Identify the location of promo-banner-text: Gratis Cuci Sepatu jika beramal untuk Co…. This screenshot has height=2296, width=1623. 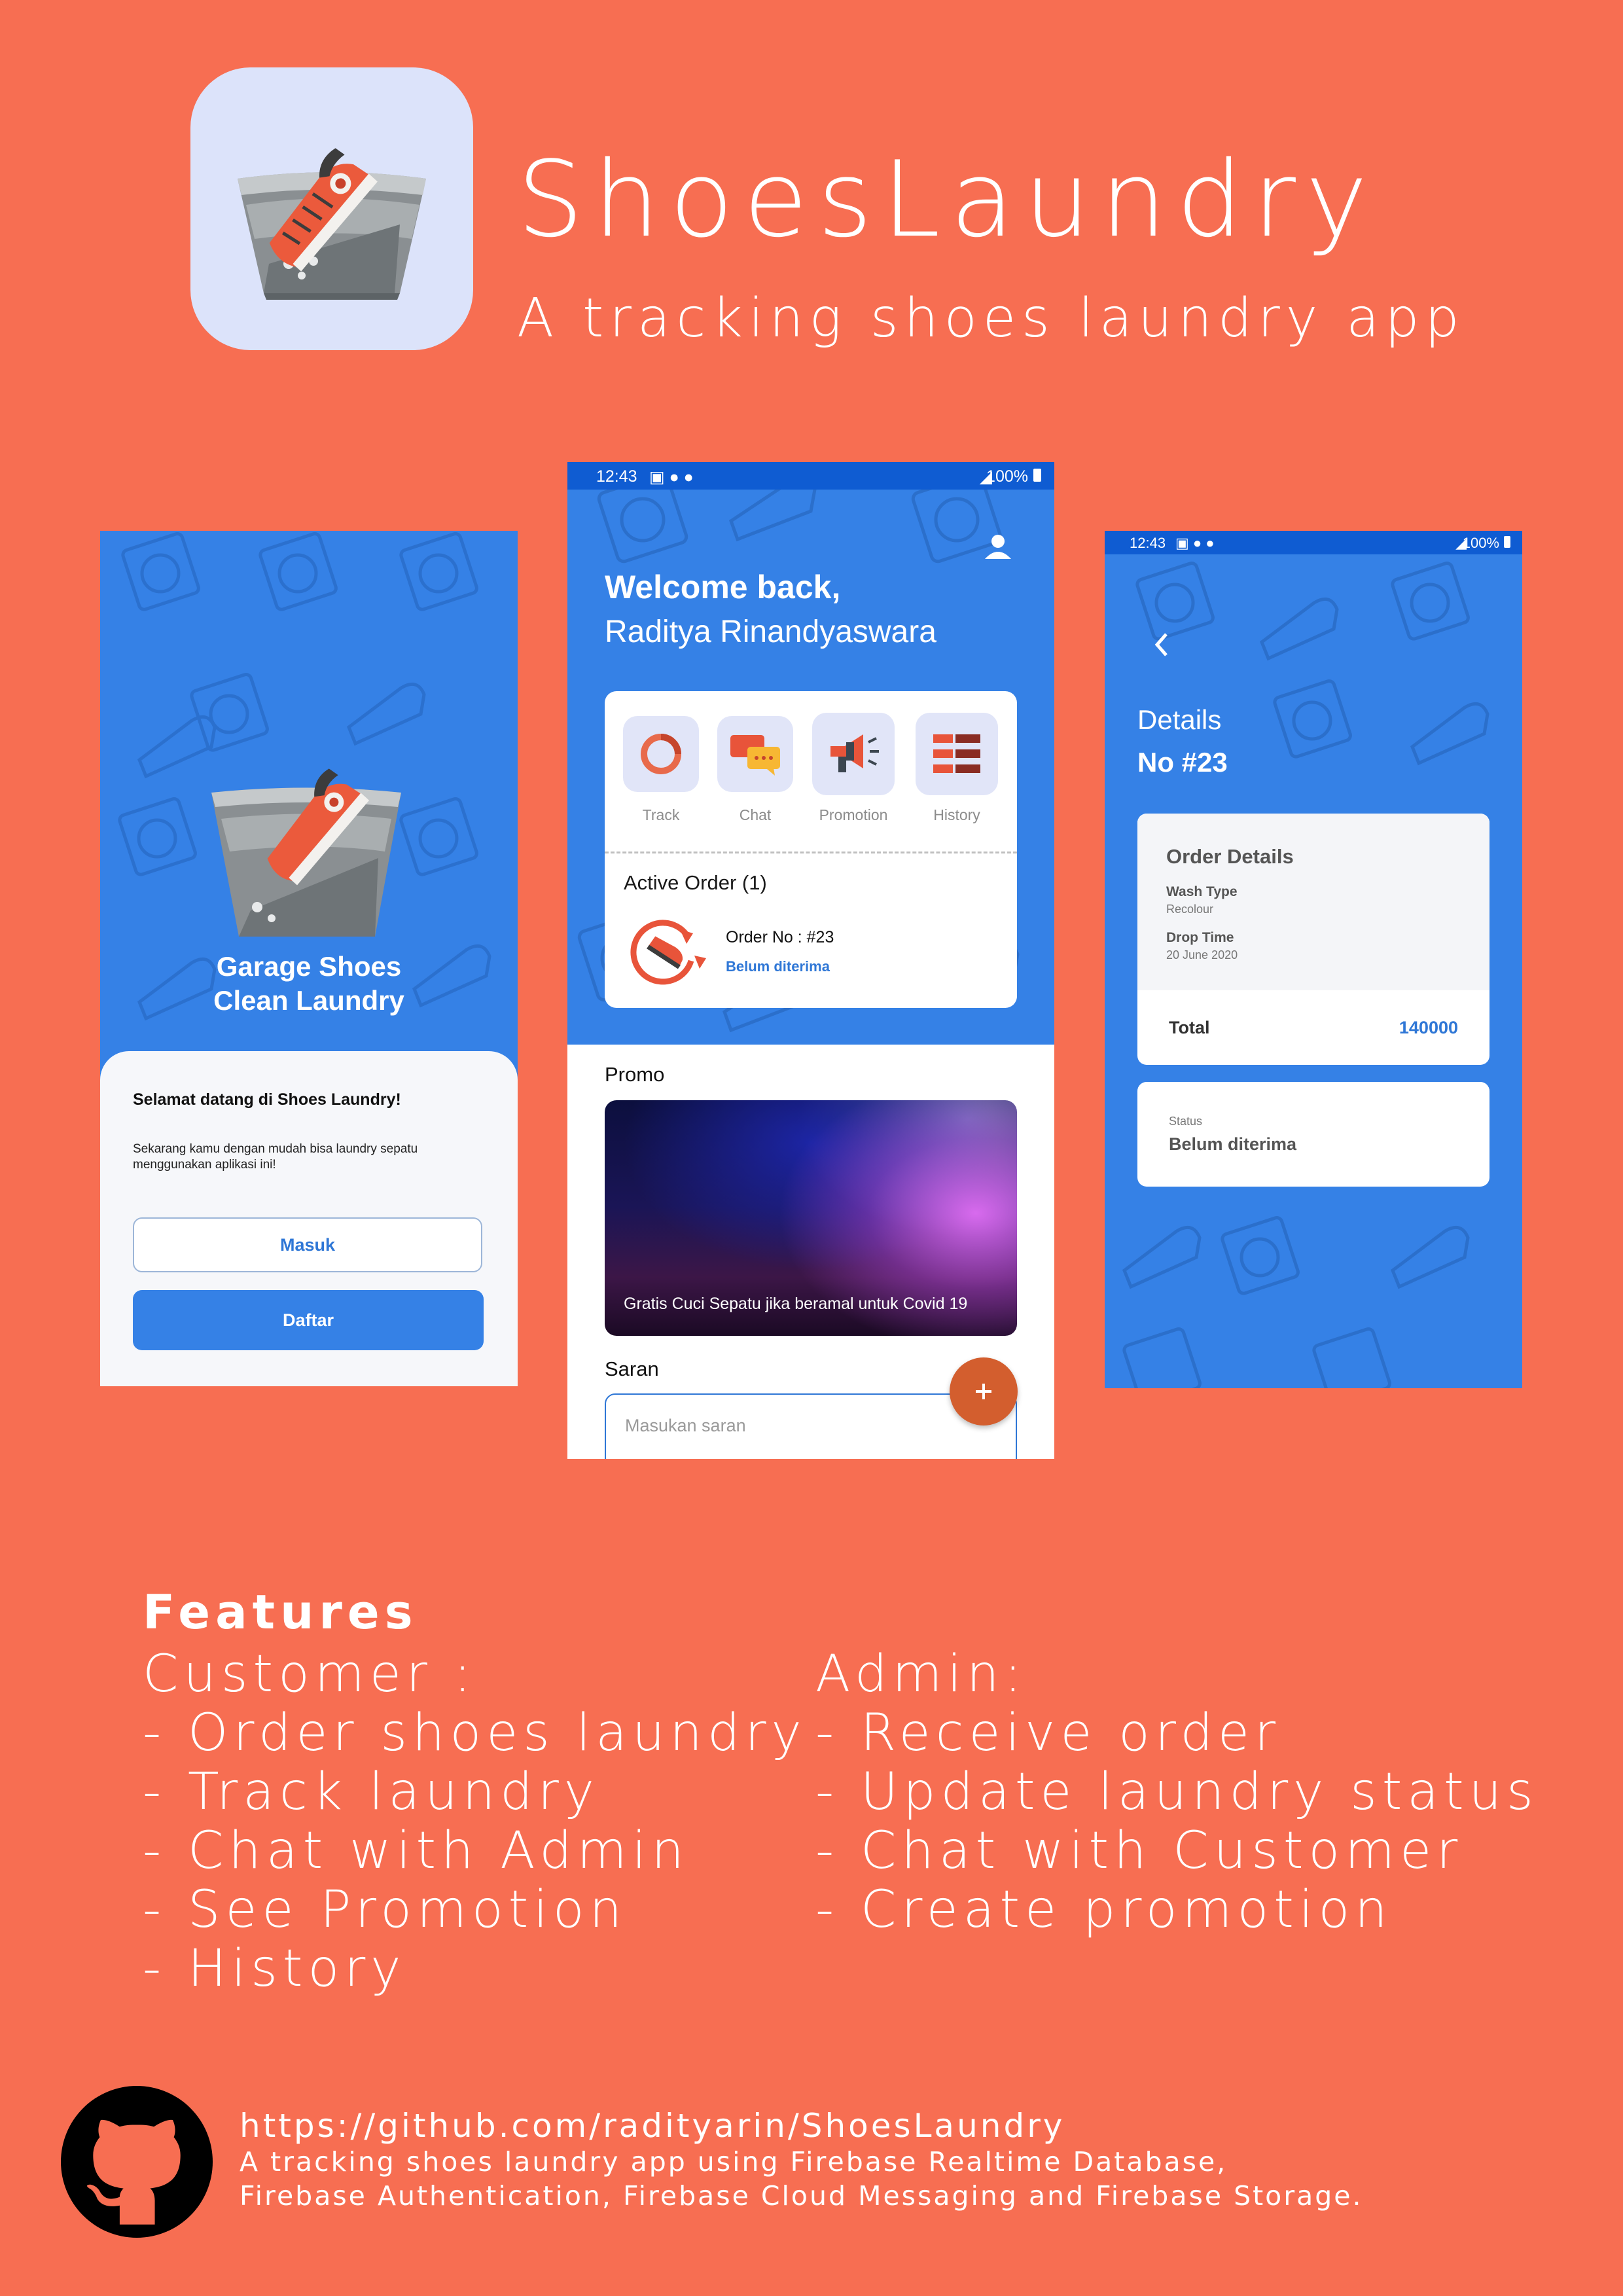
(796, 1304).